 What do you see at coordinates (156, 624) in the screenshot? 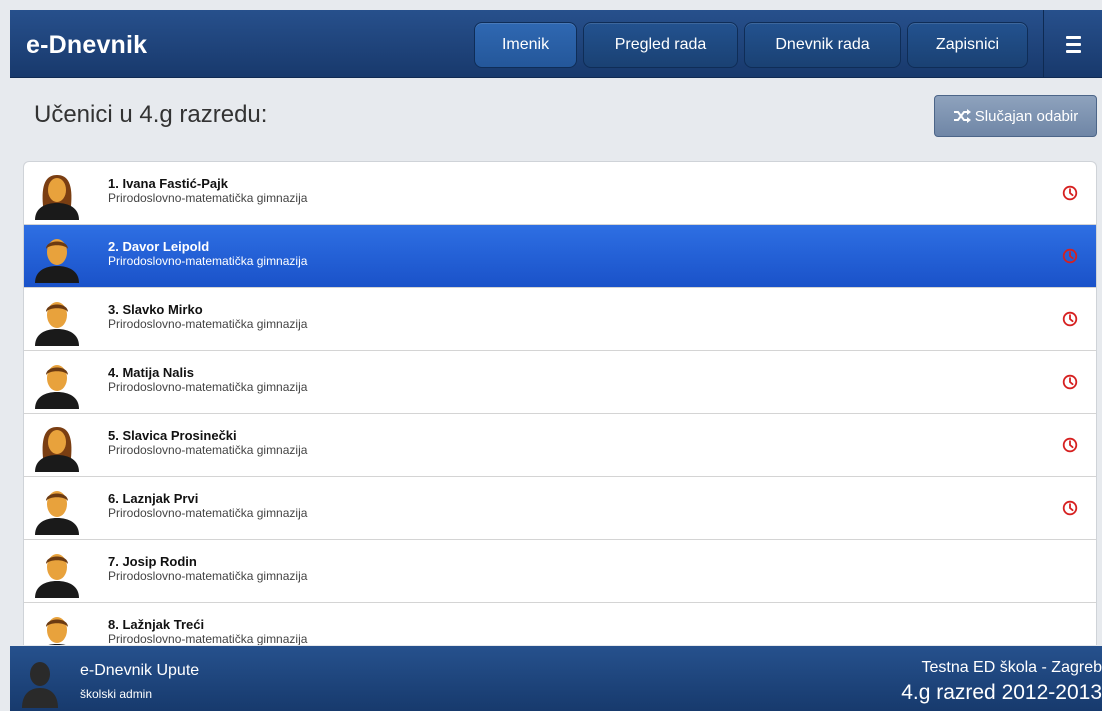
I see `student-name: 8. Lažnjak Treći` at bounding box center [156, 624].